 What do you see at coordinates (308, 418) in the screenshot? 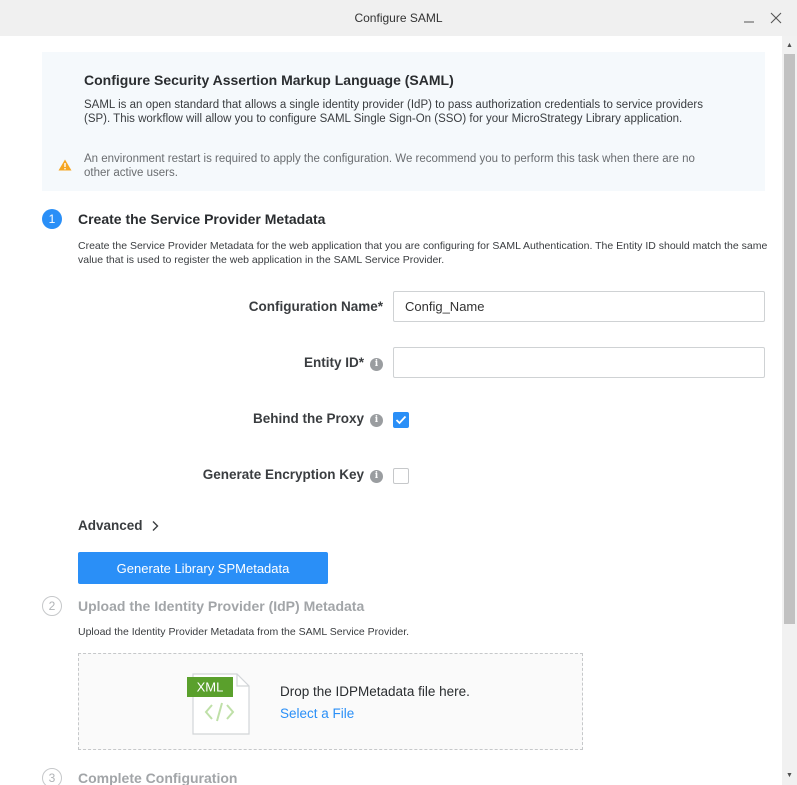
I see `behind-proxy-label: Behind the Proxy` at bounding box center [308, 418].